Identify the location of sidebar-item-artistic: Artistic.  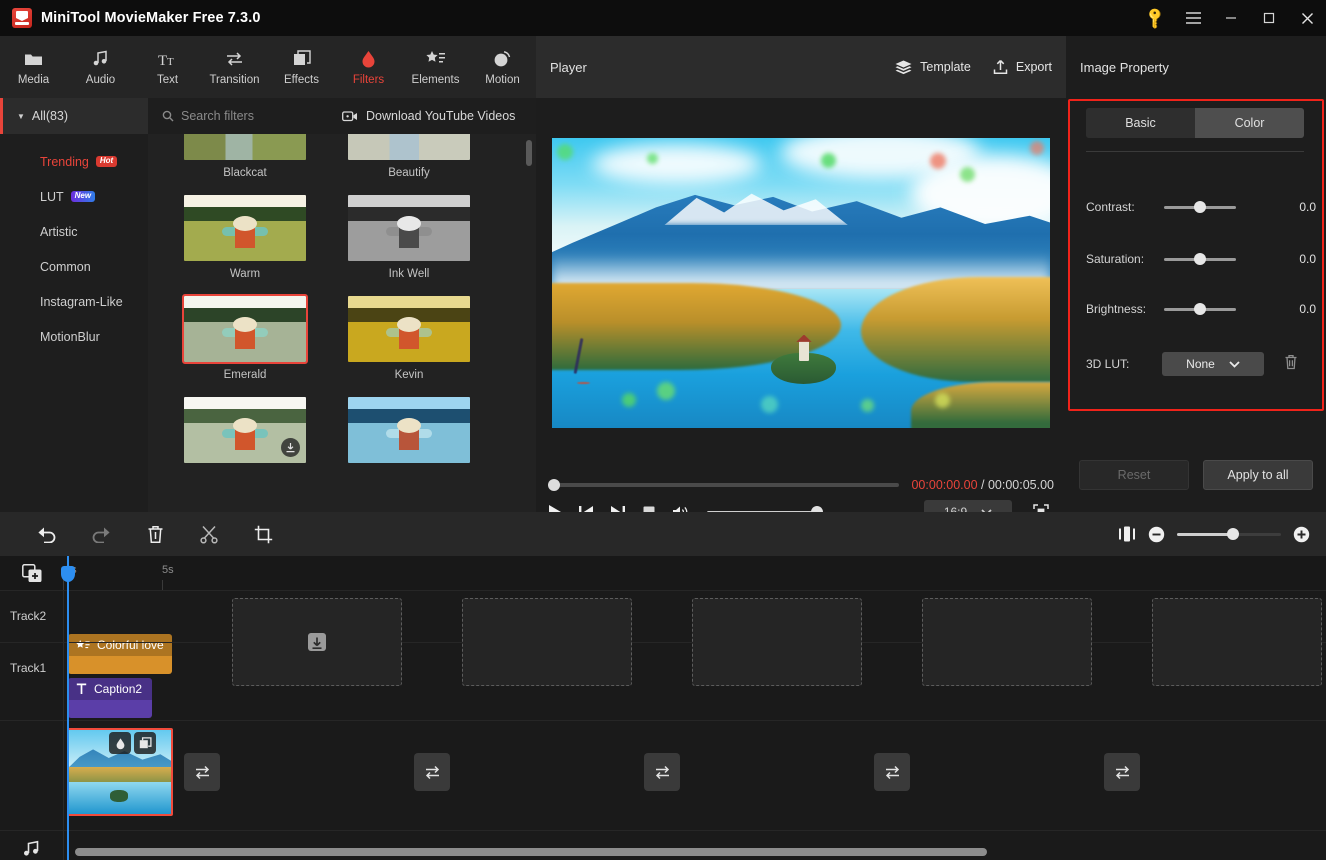
(74, 231).